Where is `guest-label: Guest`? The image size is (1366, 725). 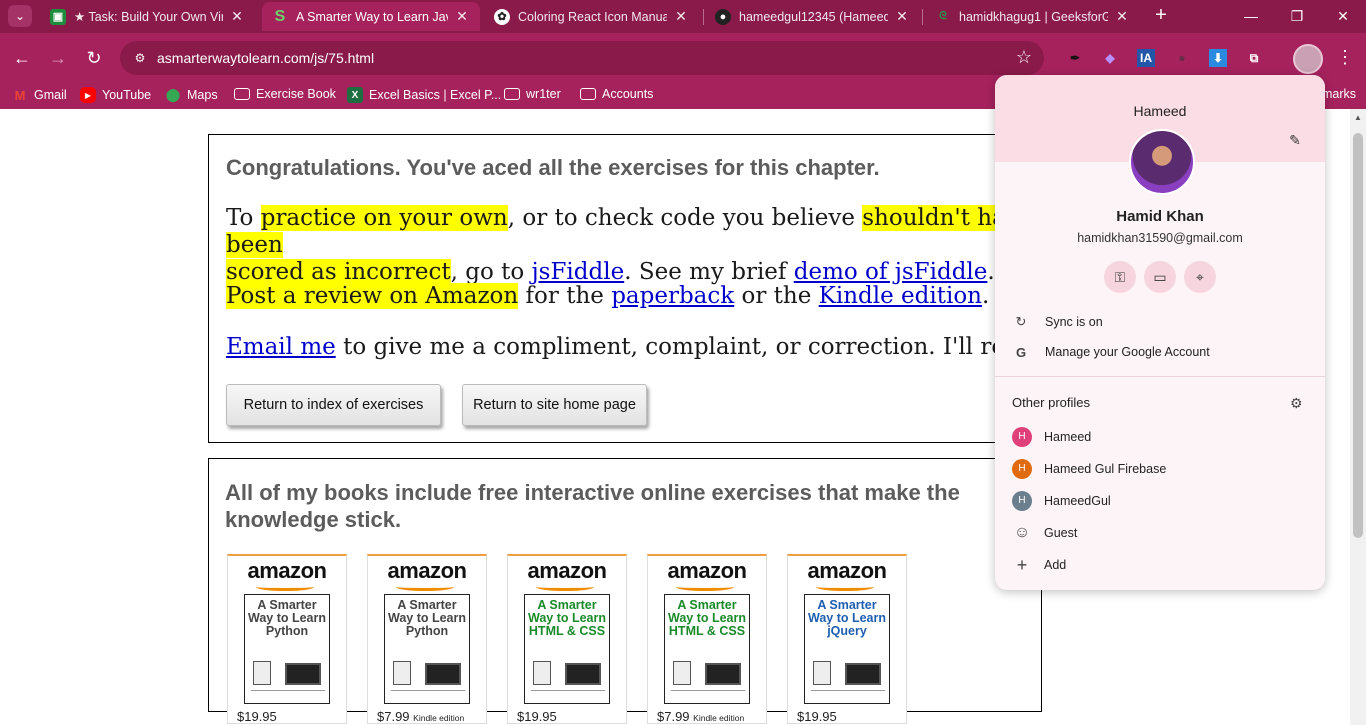
guest-label: Guest is located at coordinates (1061, 533).